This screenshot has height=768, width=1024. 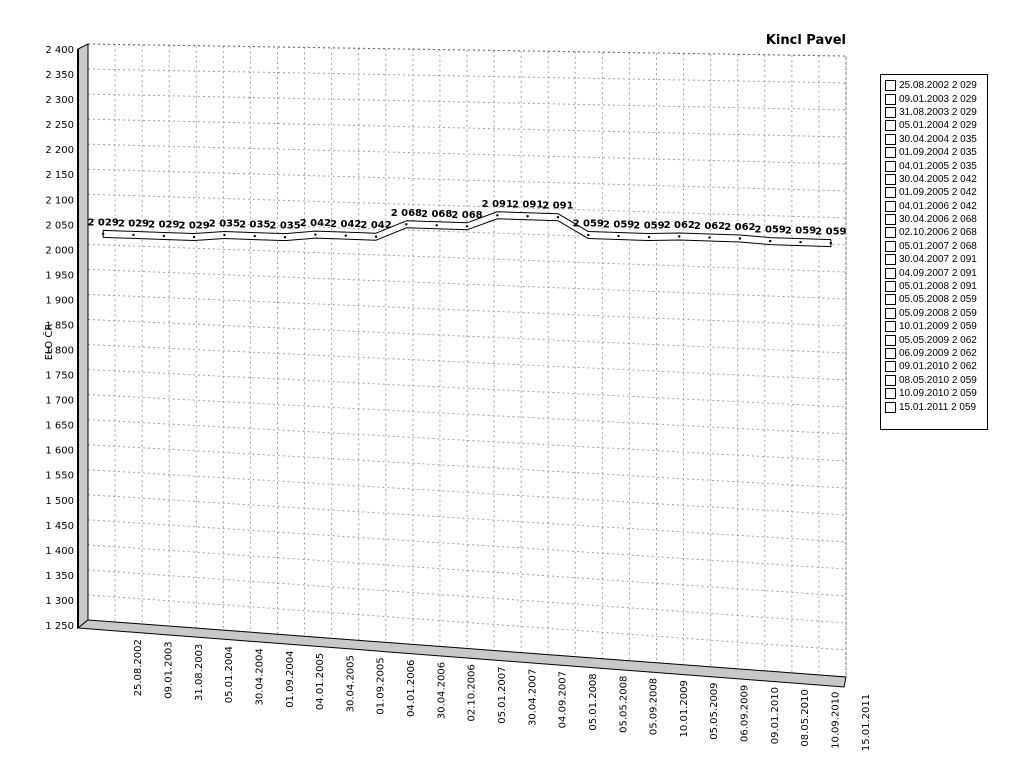 I want to click on legend-item: 04.01.2006 2 042, so click(x=936, y=206).